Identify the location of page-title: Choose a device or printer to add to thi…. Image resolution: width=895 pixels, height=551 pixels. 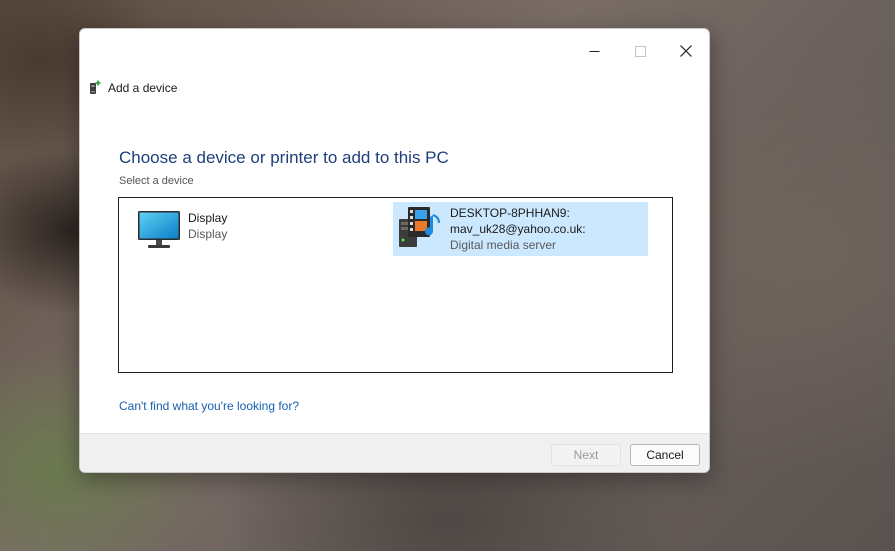
(284, 157).